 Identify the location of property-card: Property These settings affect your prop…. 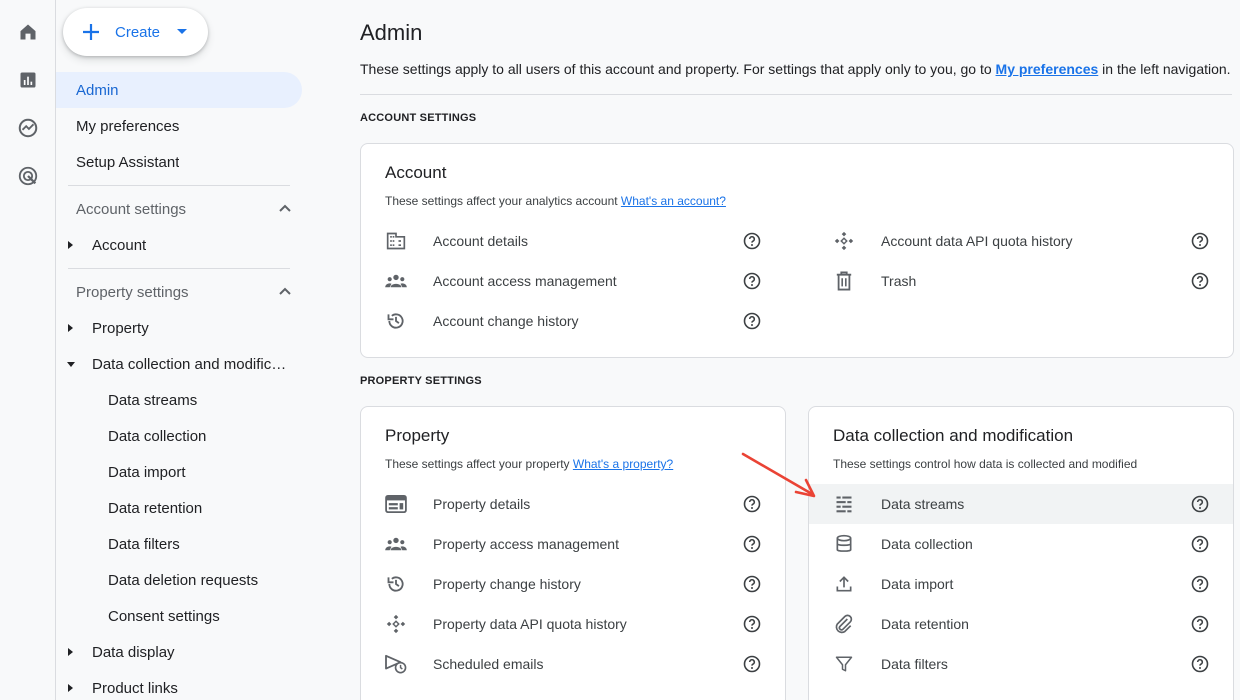
(573, 553).